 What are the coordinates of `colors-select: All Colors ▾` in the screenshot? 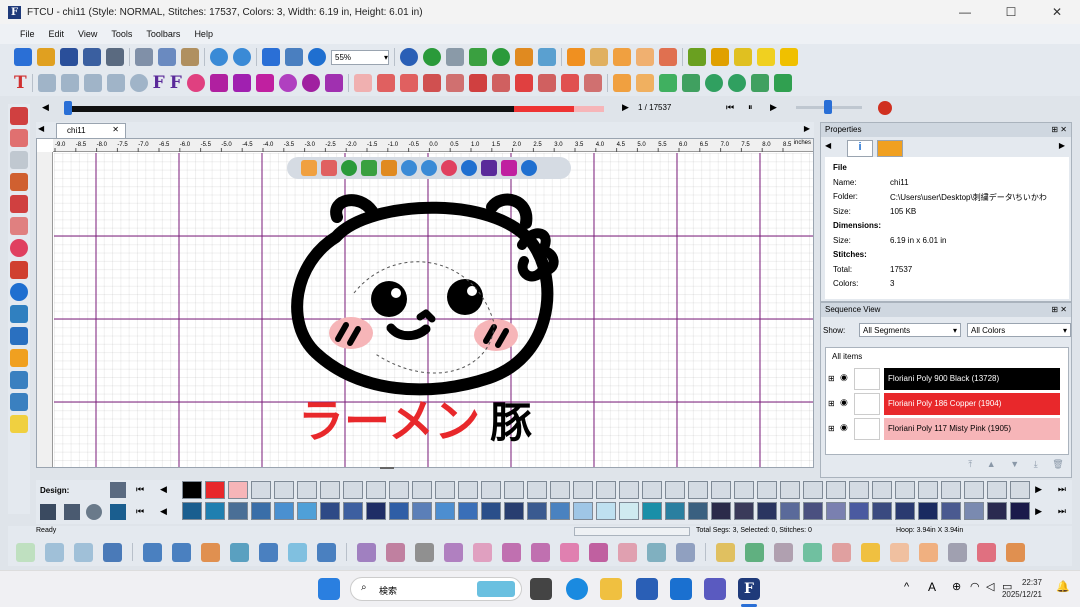 It's located at (1019, 330).